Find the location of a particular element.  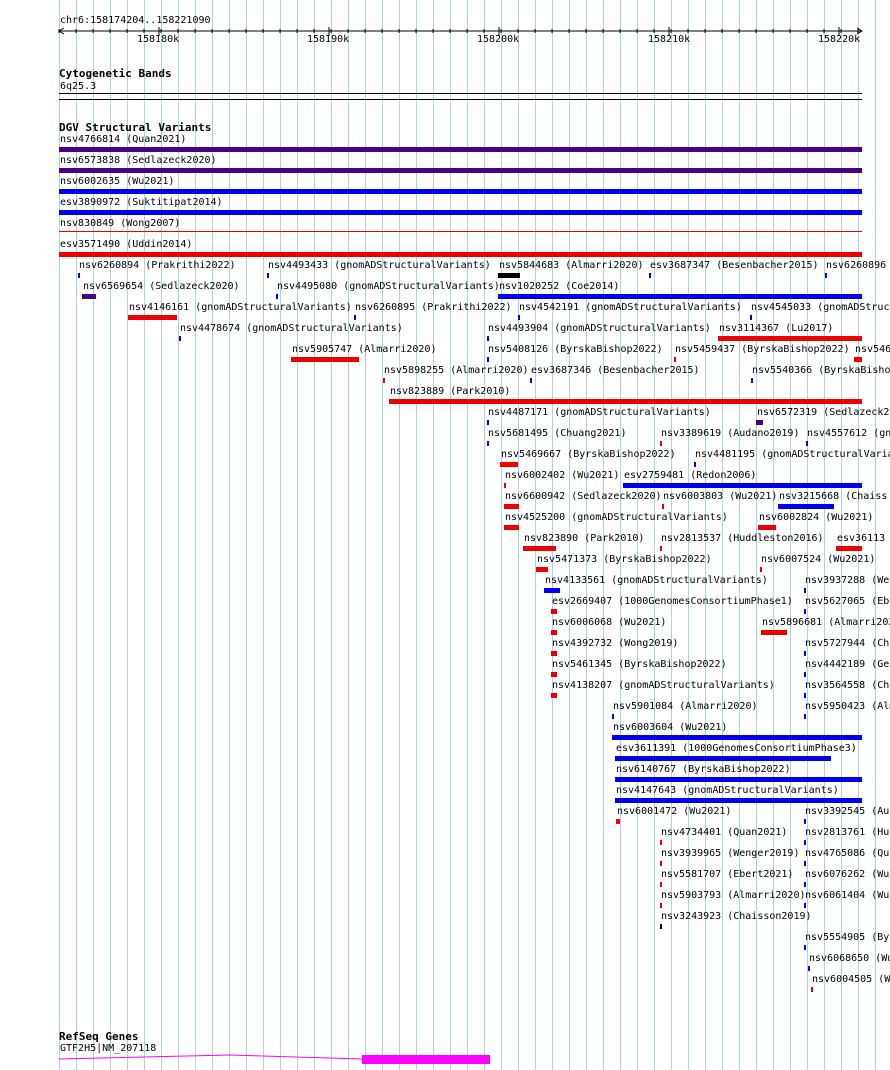

dgv-feature-label: nsv5459437 (ByrskaBishop2022) is located at coordinates (762, 349).